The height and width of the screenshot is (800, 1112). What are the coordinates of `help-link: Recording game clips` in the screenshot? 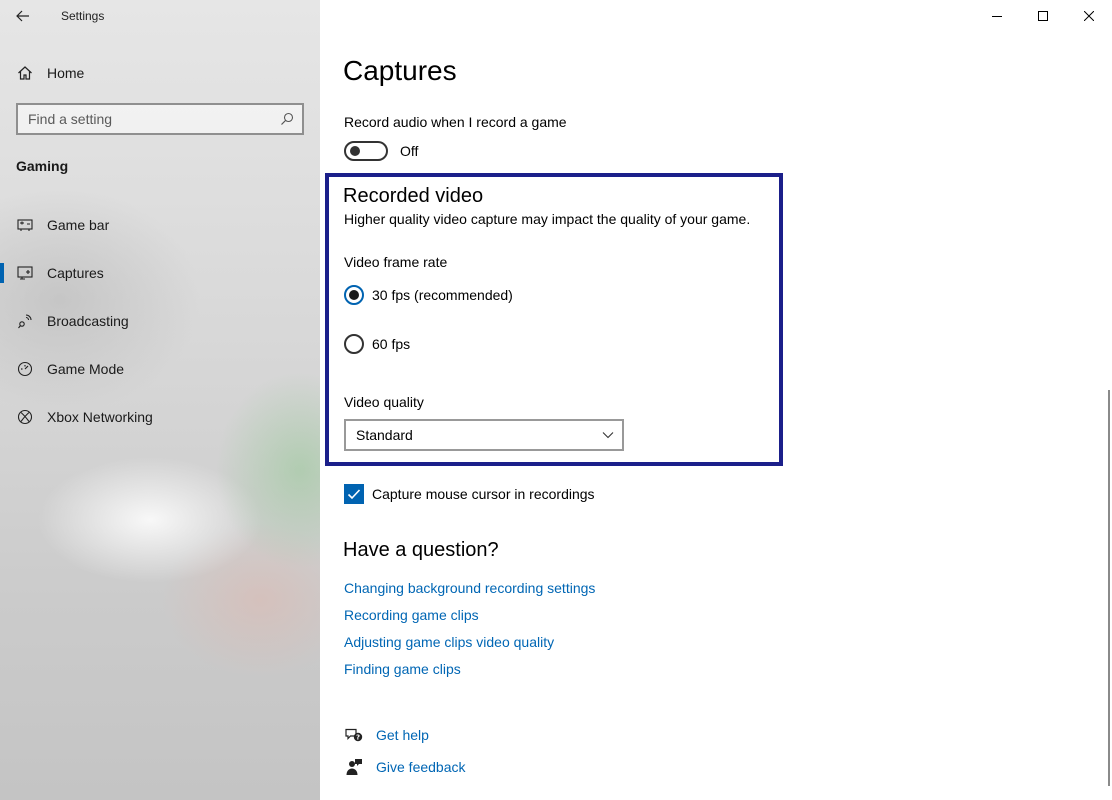 It's located at (469, 620).